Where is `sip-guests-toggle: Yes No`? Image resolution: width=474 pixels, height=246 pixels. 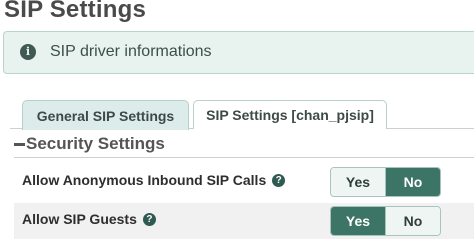
sip-guests-toggle: Yes No is located at coordinates (385, 221).